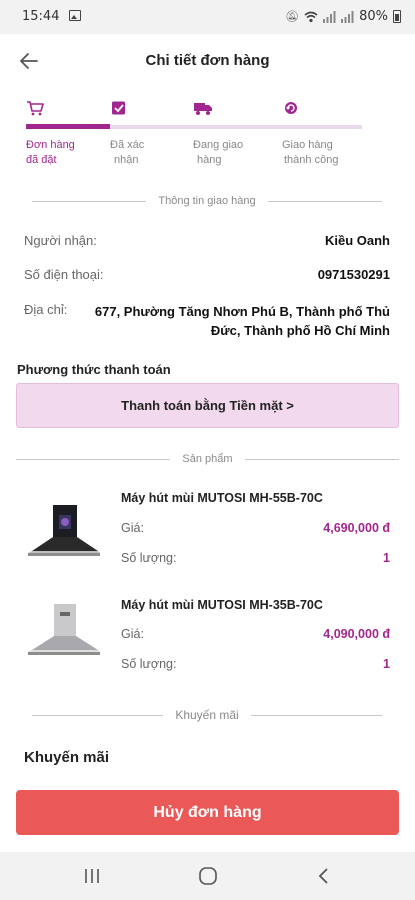 The image size is (415, 900). I want to click on battery-percent: 80%, so click(373, 16).